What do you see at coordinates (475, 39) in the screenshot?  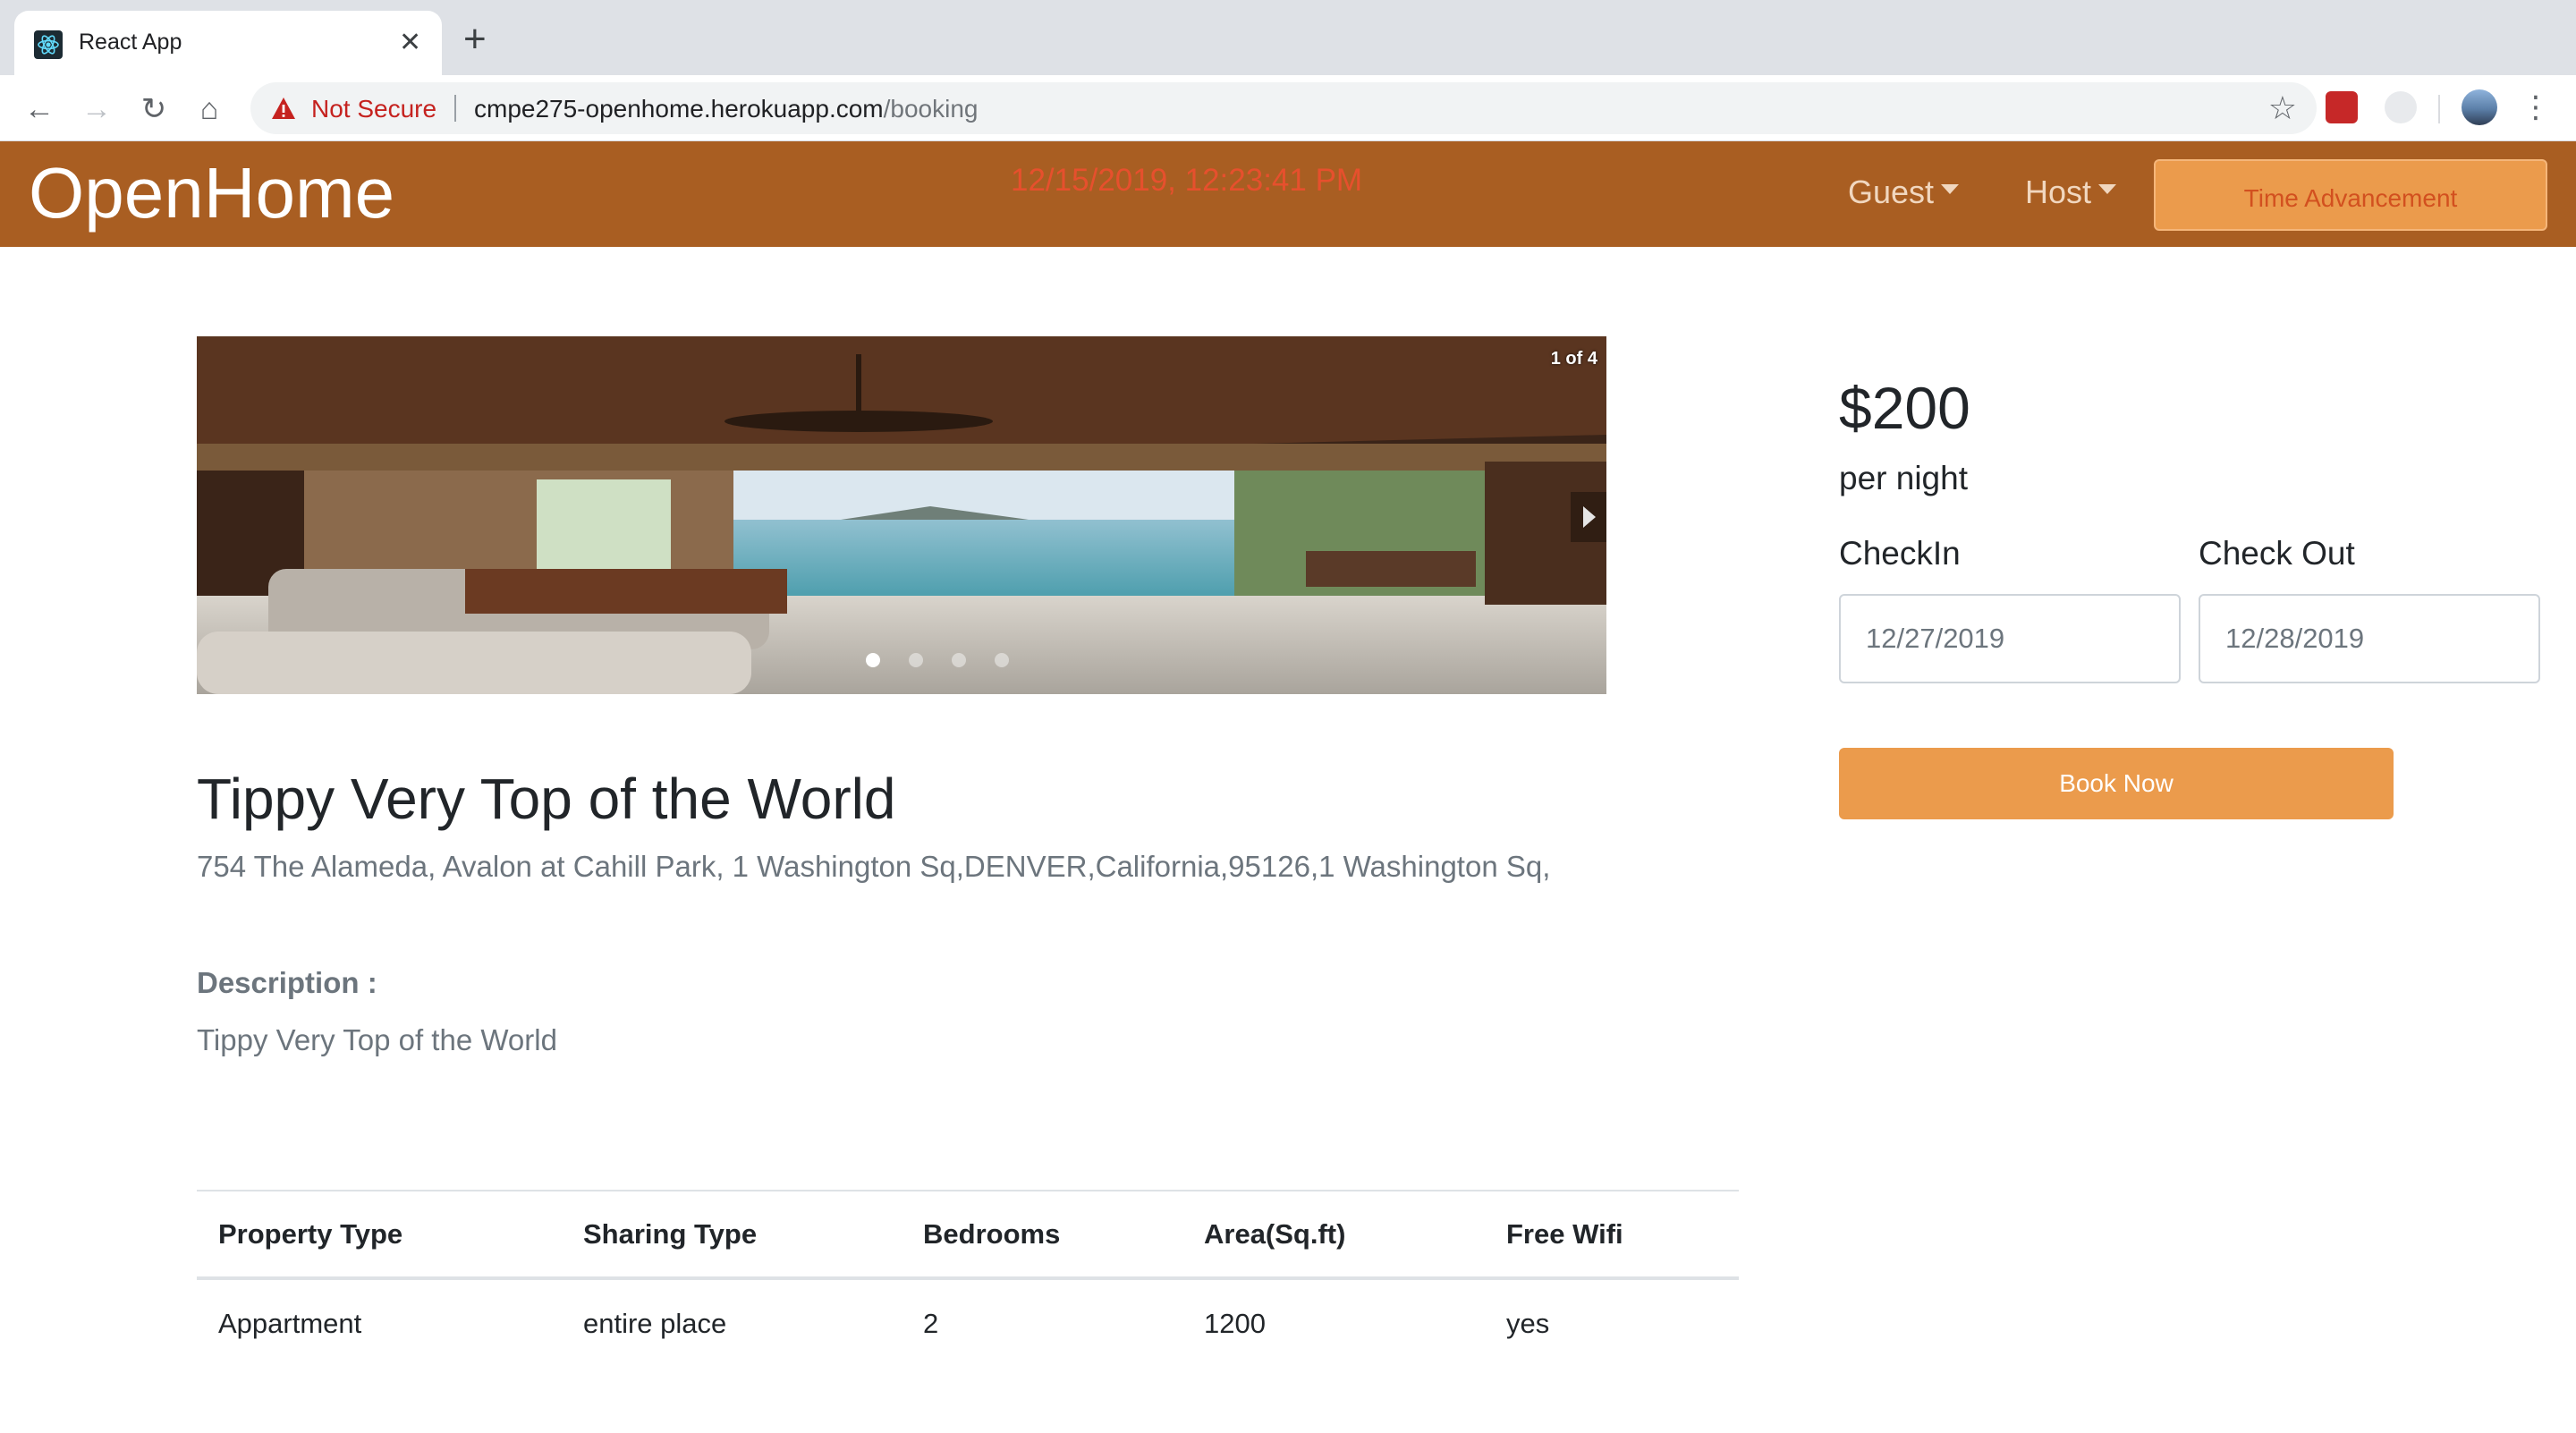 I see `new-tab-icon: +` at bounding box center [475, 39].